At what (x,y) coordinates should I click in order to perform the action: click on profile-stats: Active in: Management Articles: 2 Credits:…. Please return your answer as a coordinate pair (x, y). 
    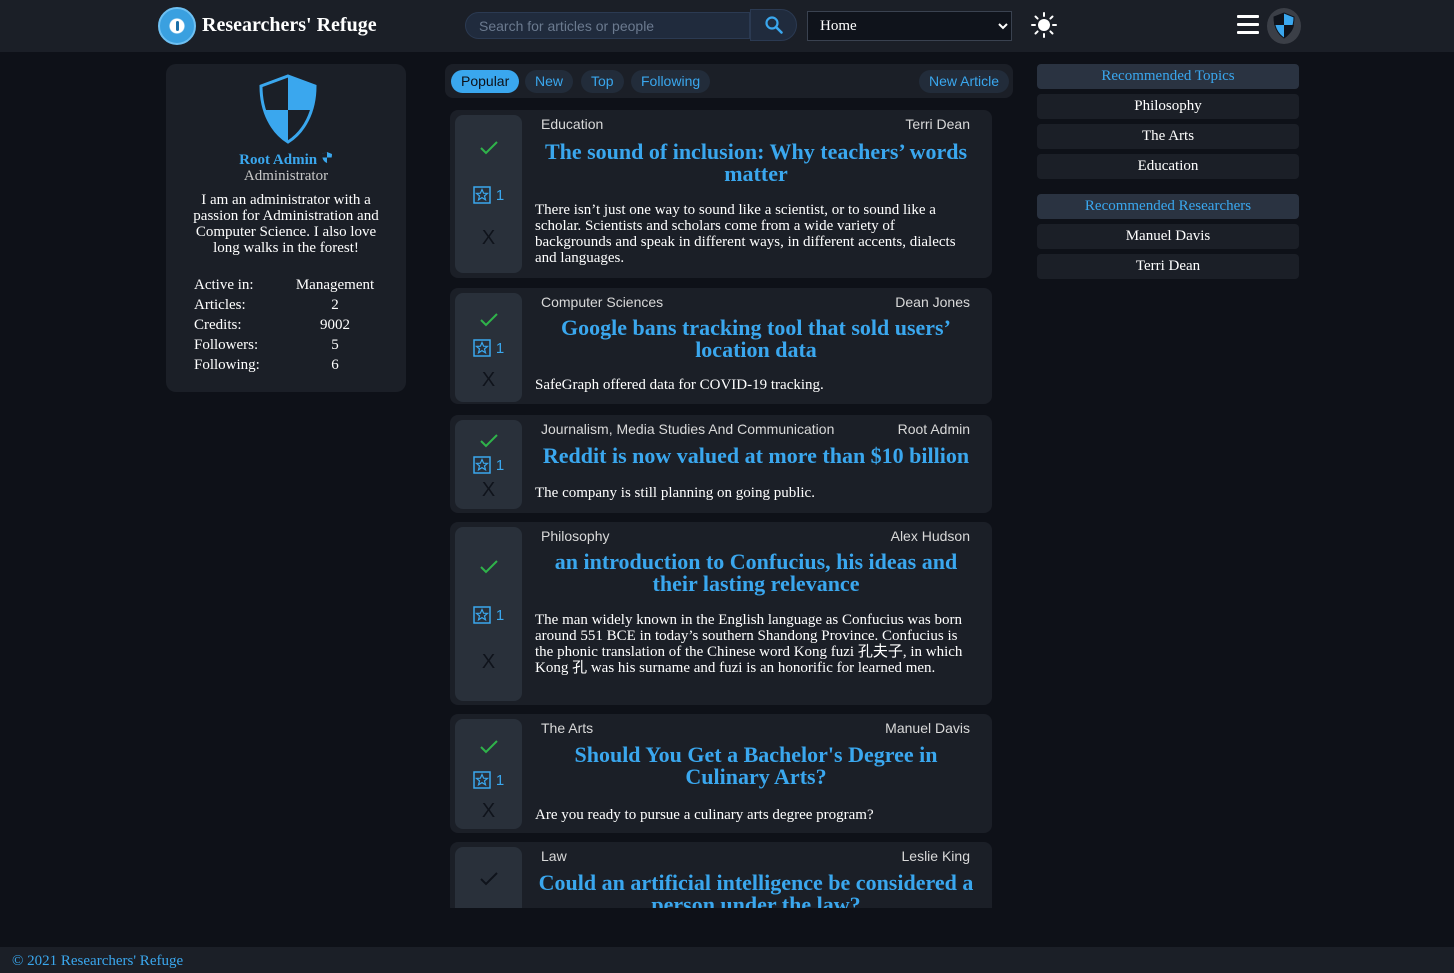
    Looking at the image, I should click on (289, 325).